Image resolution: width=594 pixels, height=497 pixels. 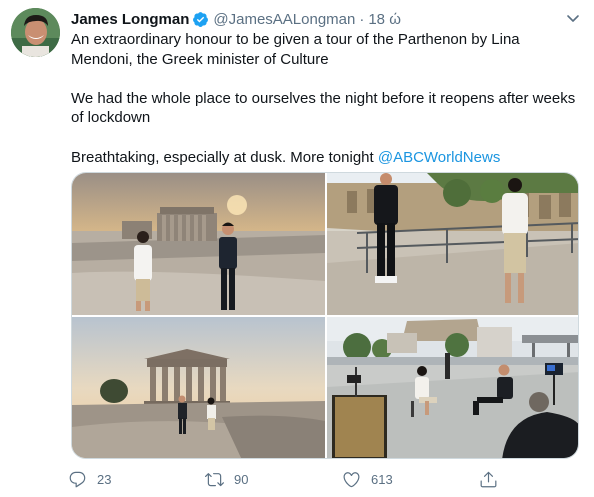 I want to click on tweet-timestamp: 18 ώ, so click(x=384, y=19).